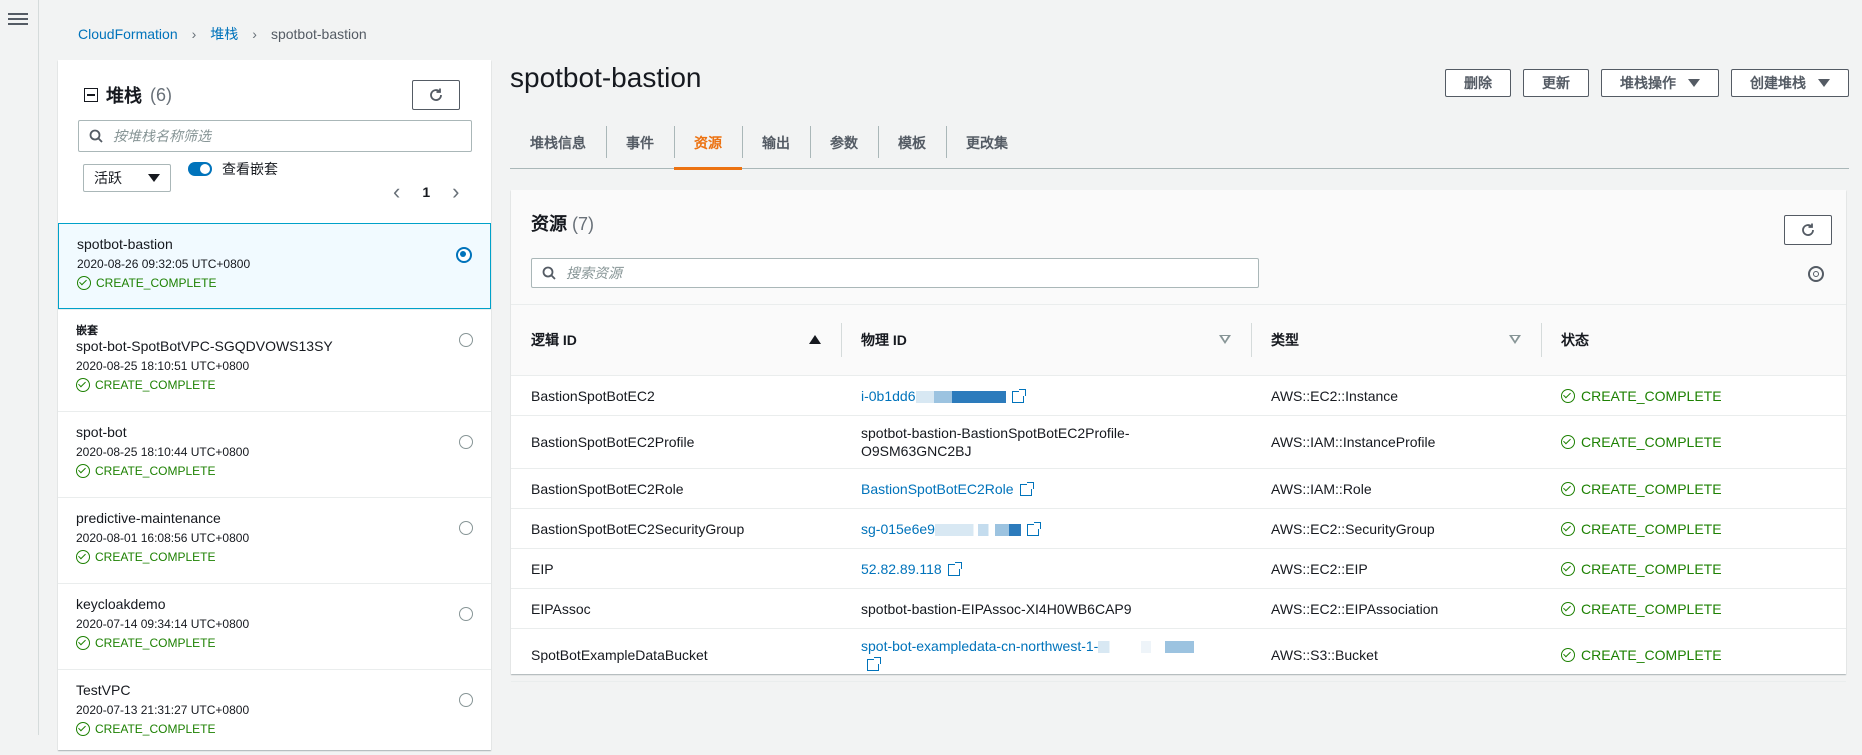  Describe the element at coordinates (815, 339) in the screenshot. I see `sort-ascending-icon` at that location.